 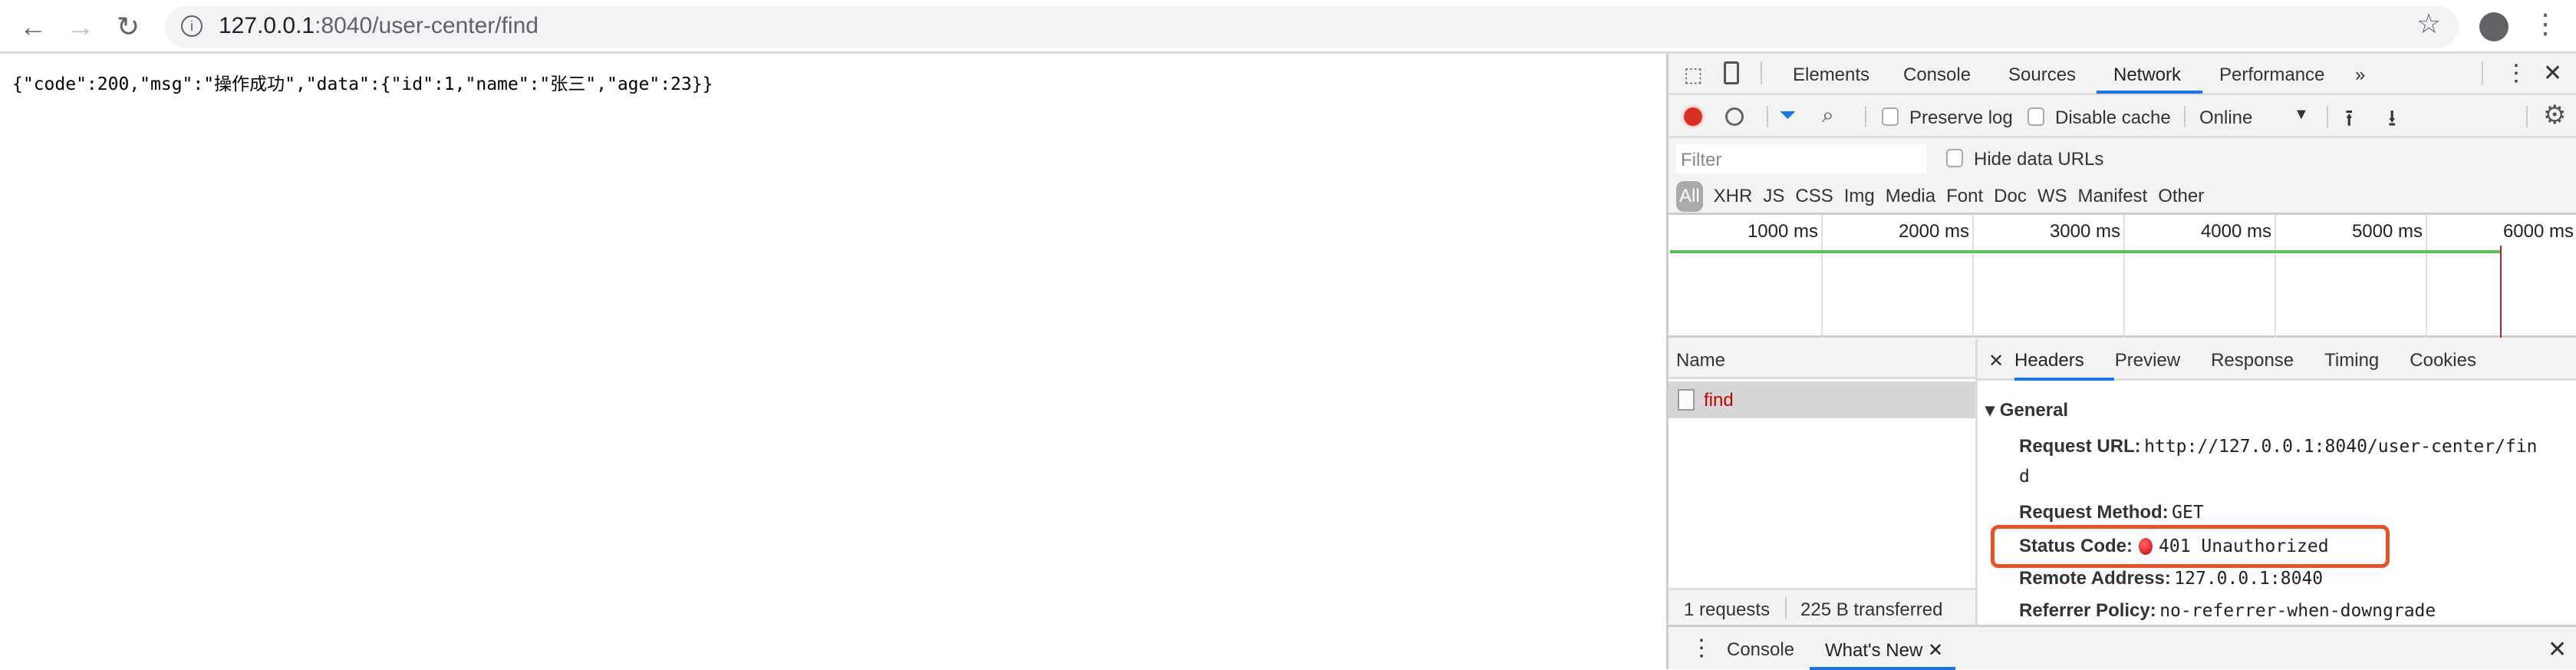 What do you see at coordinates (1701, 360) in the screenshot?
I see `name-header-label: Name` at bounding box center [1701, 360].